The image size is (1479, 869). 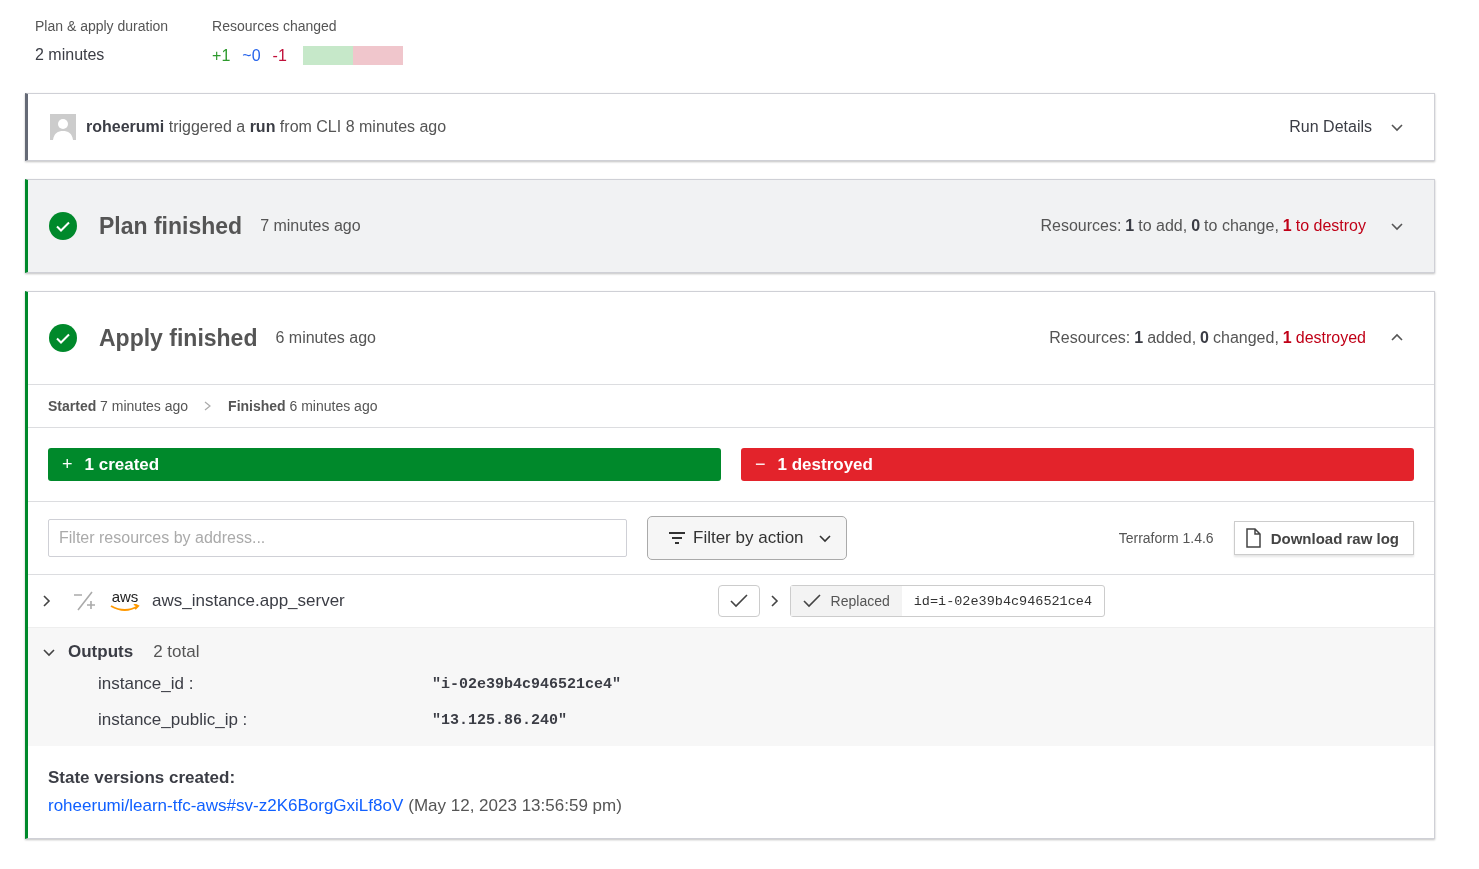 I want to click on avatar-icon, so click(x=63, y=127).